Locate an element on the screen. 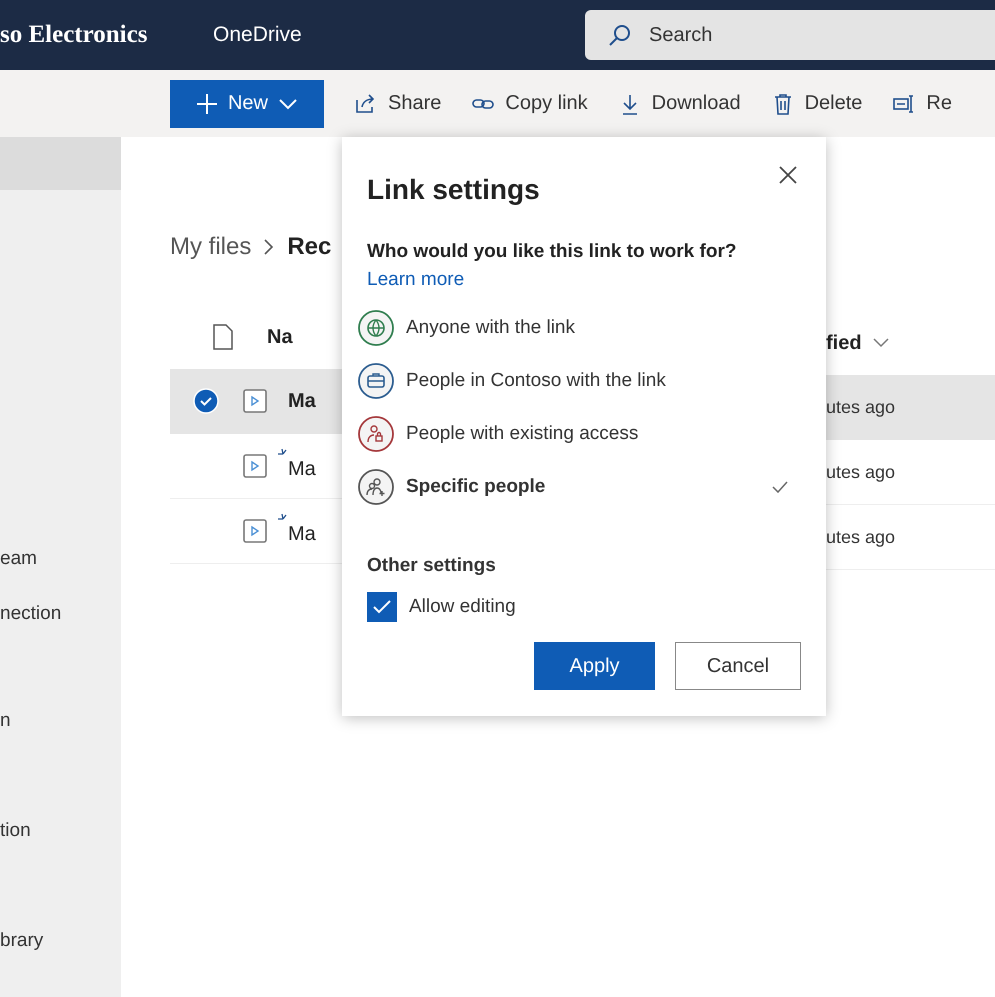 This screenshot has width=995, height=997. question-text: Who would you like this link to work for? is located at coordinates (552, 252).